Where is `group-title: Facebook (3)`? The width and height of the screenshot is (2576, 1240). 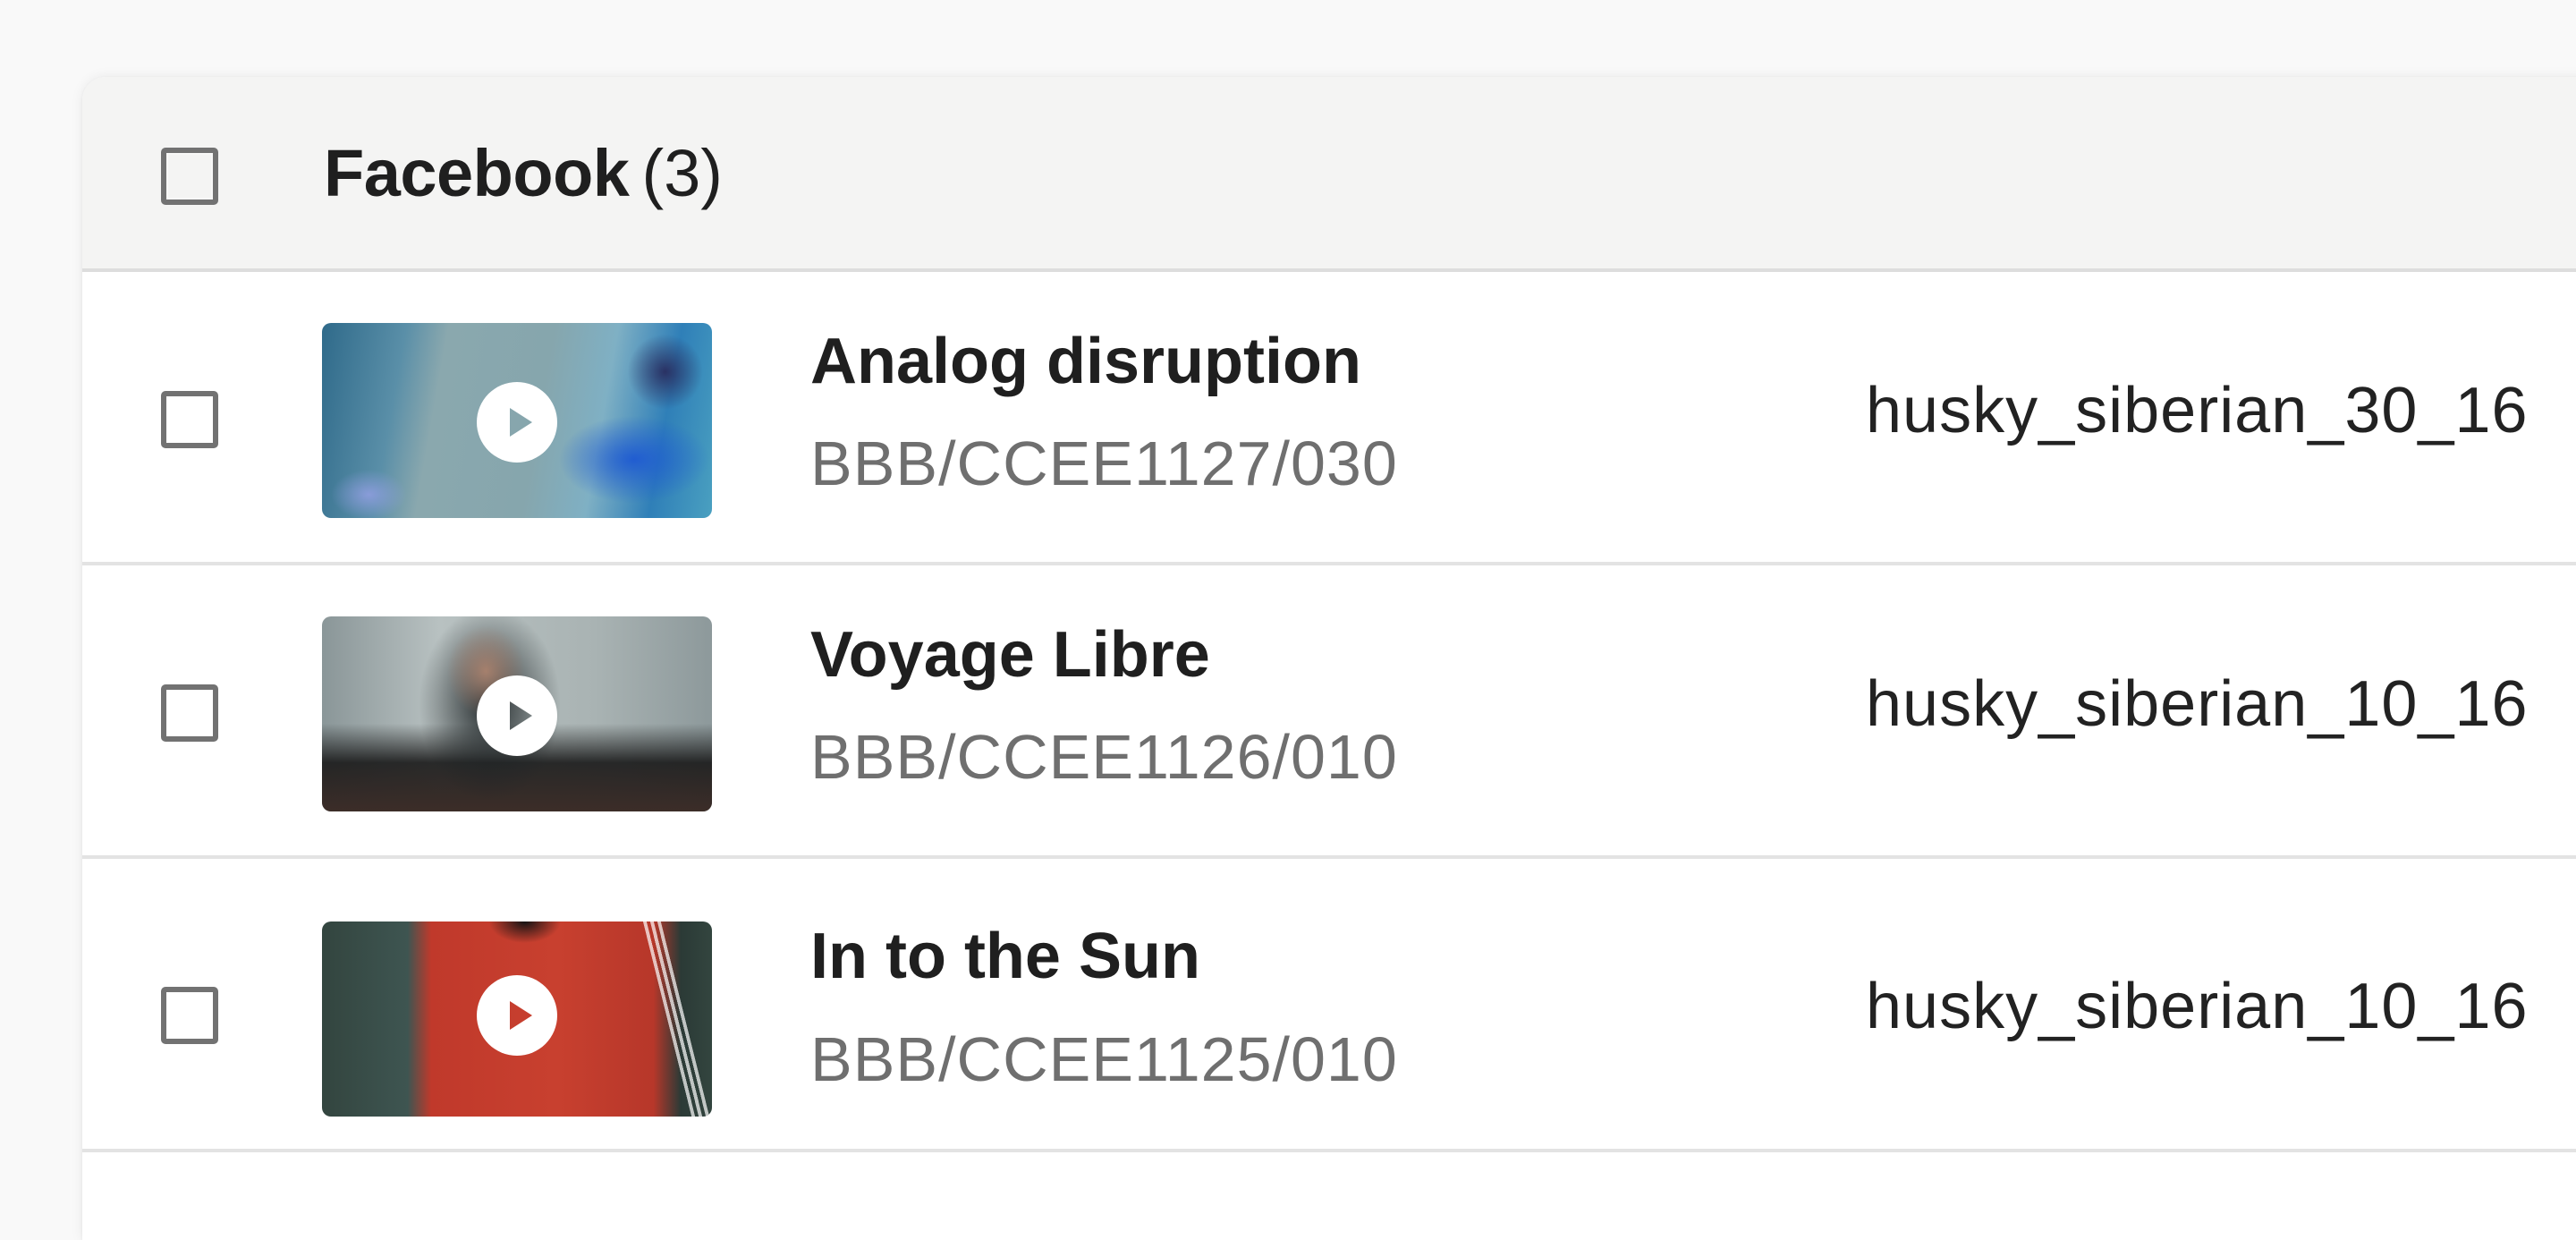 group-title: Facebook (3) is located at coordinates (523, 174).